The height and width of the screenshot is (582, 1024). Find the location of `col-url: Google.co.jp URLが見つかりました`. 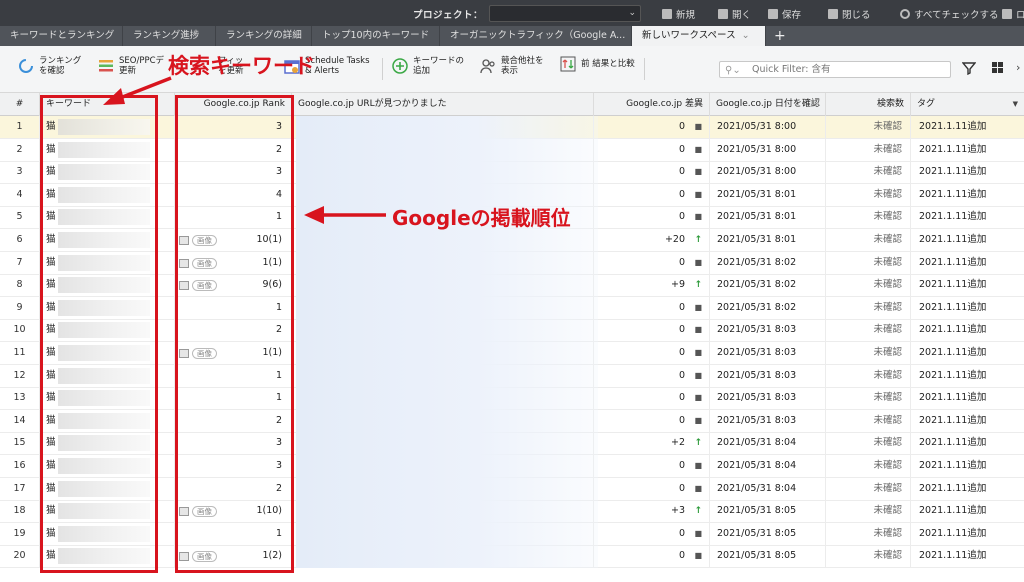

col-url: Google.co.jp URLが見つかりました is located at coordinates (443, 104).